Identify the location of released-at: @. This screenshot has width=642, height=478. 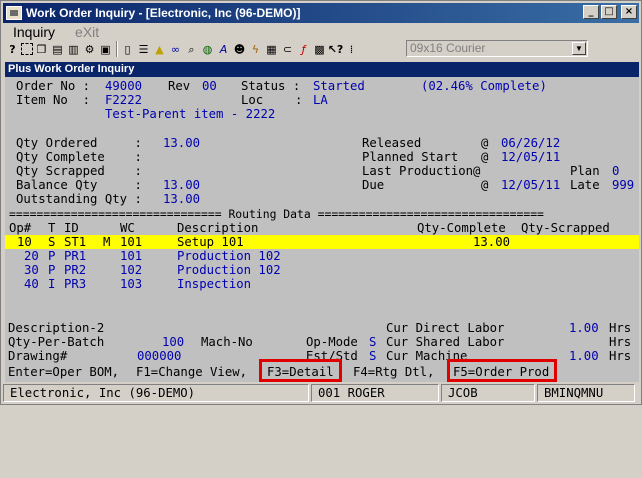
(485, 143).